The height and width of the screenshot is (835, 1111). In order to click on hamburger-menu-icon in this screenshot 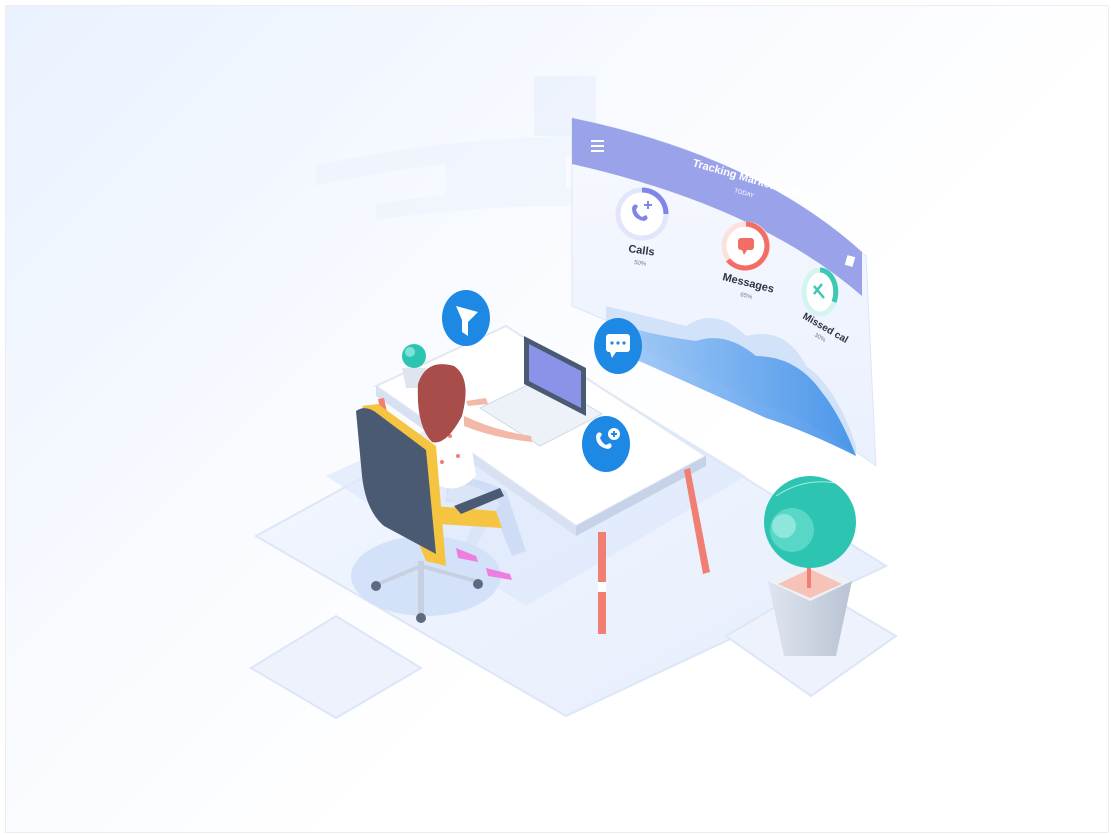, I will do `click(597, 146)`.